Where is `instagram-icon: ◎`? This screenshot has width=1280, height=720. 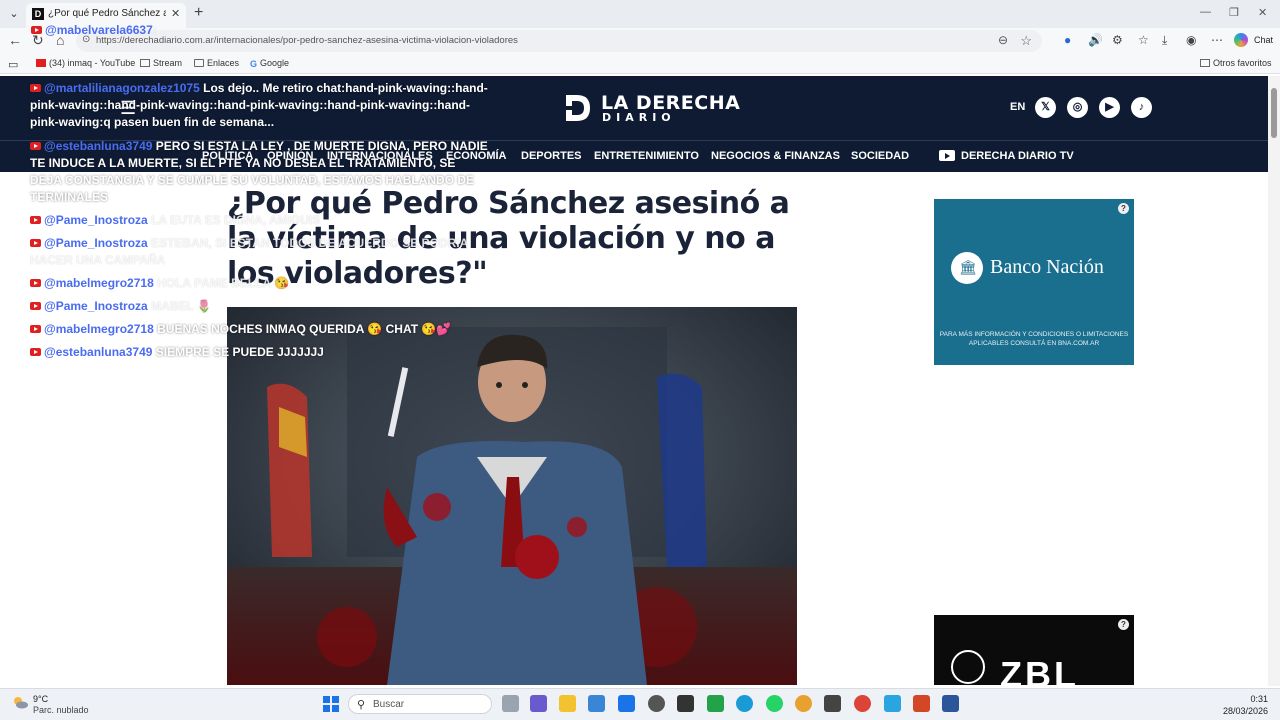 instagram-icon: ◎ is located at coordinates (1077, 107).